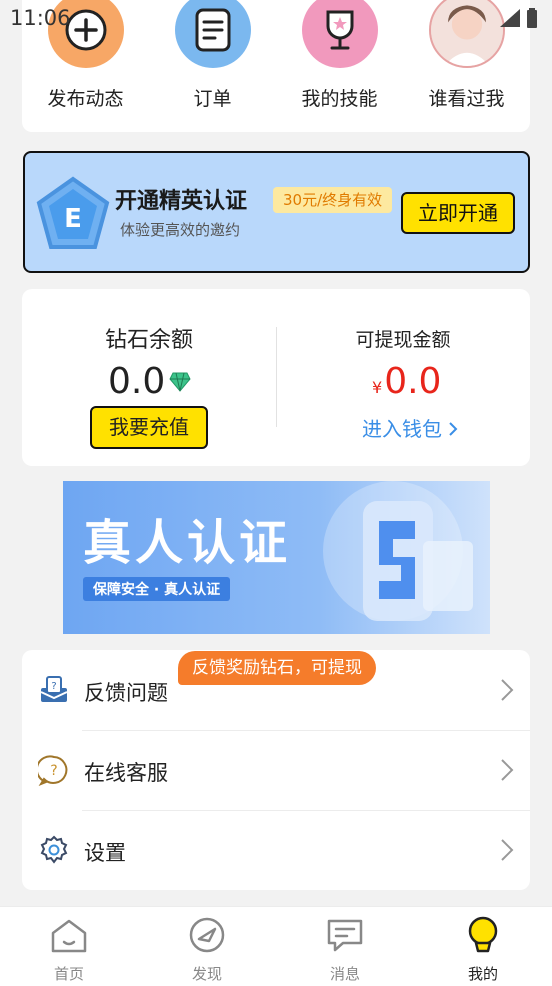 This screenshot has width=552, height=986. What do you see at coordinates (212, 99) in the screenshot?
I see `quick-action-label: 订单` at bounding box center [212, 99].